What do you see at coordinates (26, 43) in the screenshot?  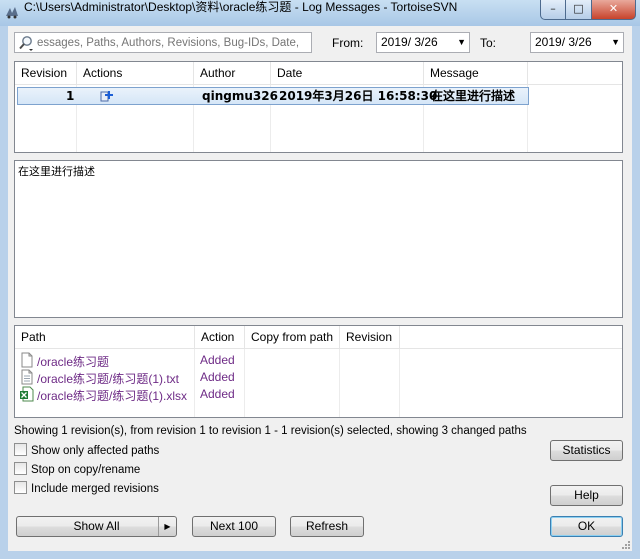 I see `search-icon` at bounding box center [26, 43].